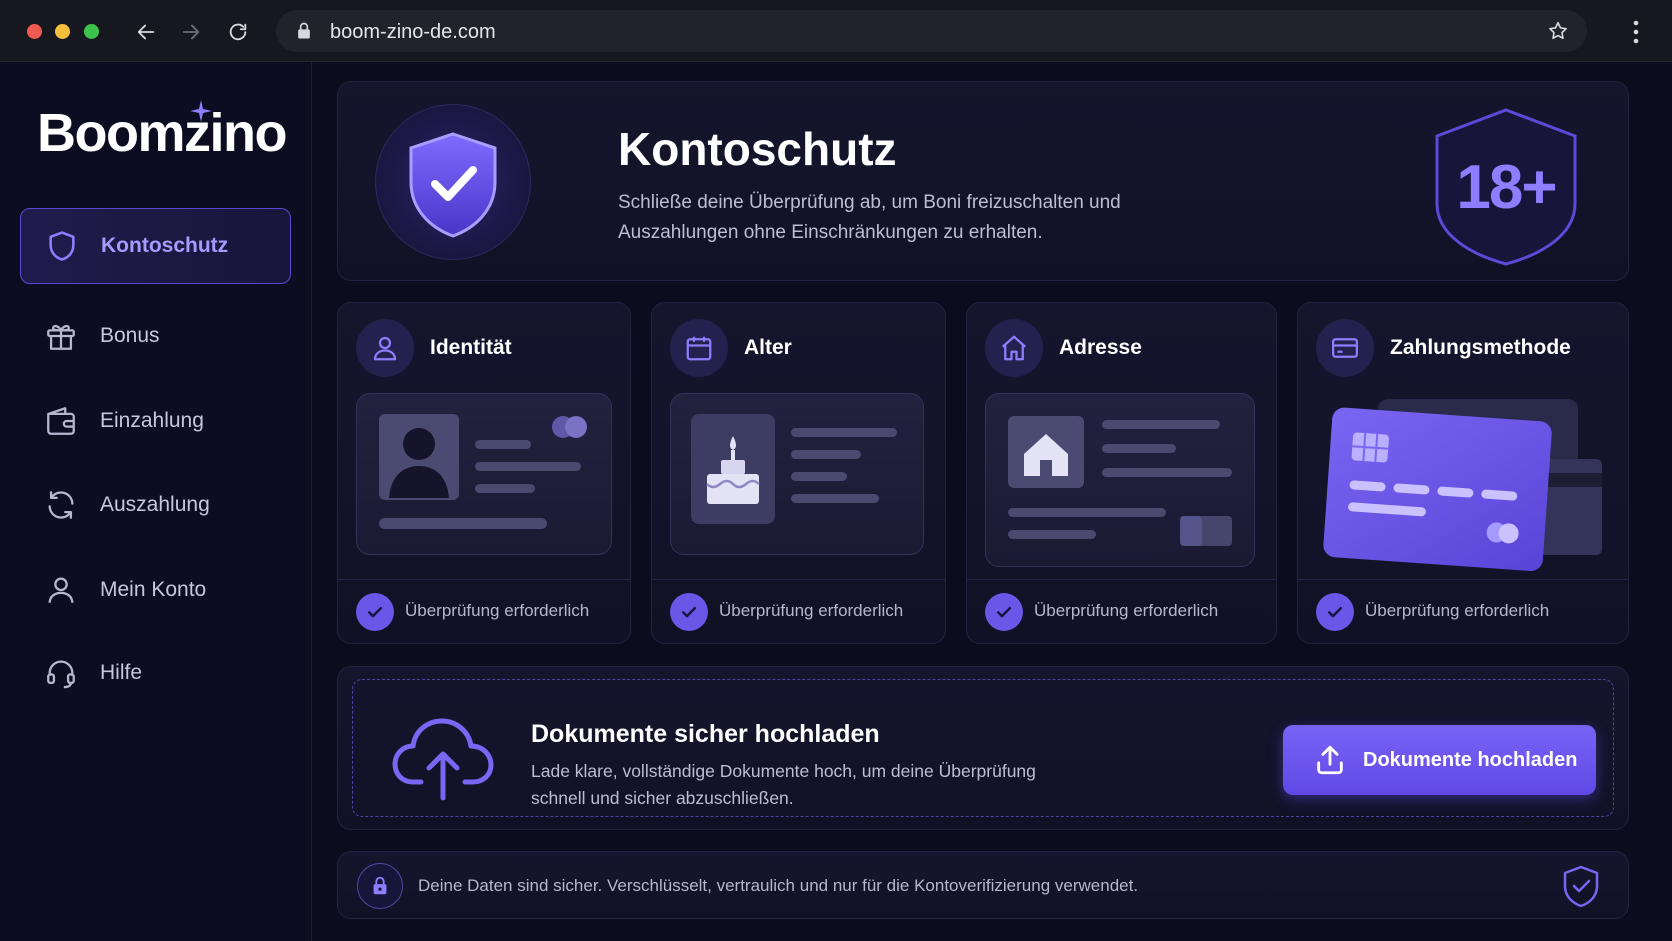 The image size is (1672, 941). Describe the element at coordinates (61, 674) in the screenshot. I see `headset-icon` at that location.